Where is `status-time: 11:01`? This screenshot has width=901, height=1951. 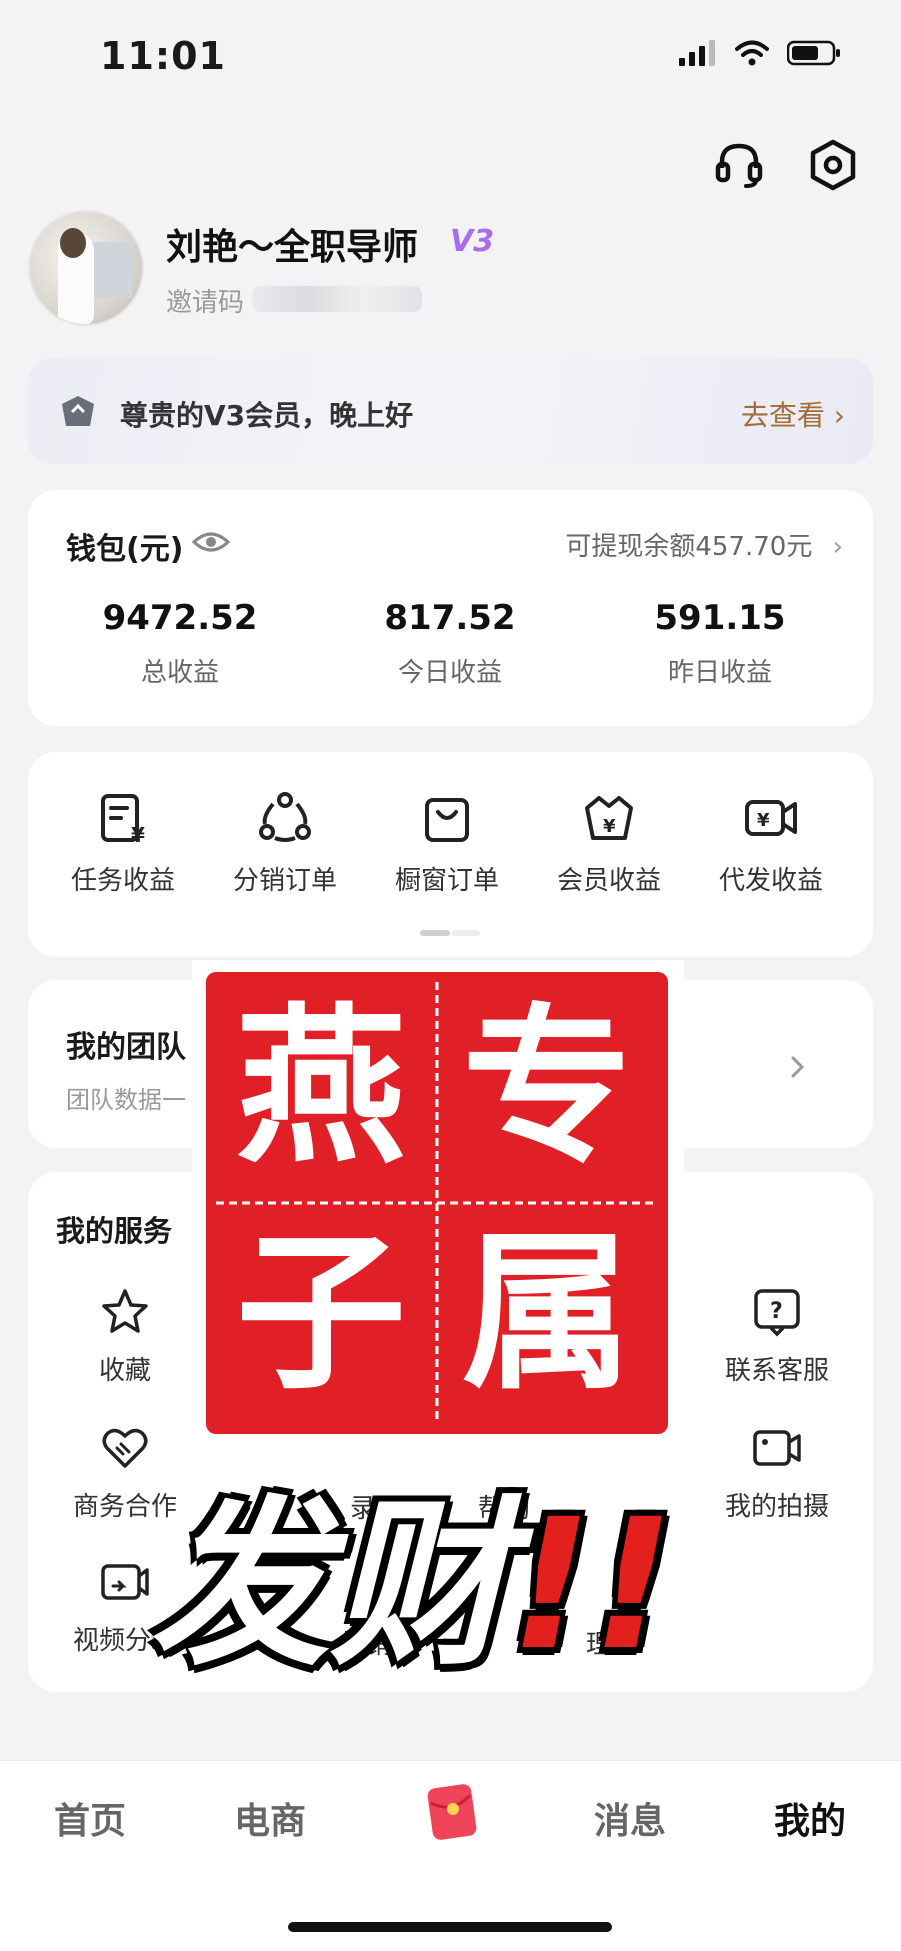
status-time: 11:01 is located at coordinates (163, 56).